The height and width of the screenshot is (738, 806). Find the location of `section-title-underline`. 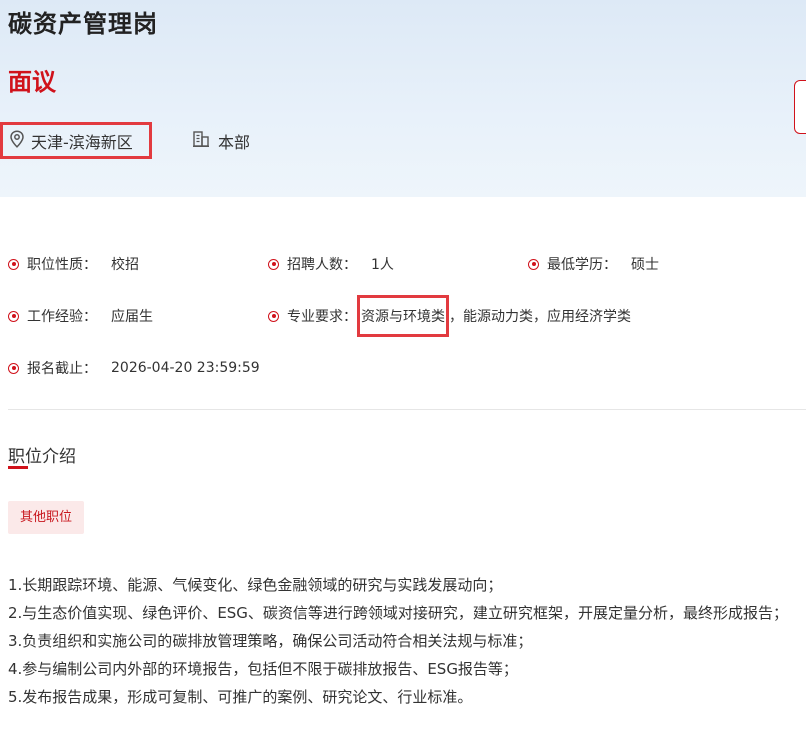

section-title-underline is located at coordinates (18, 467).